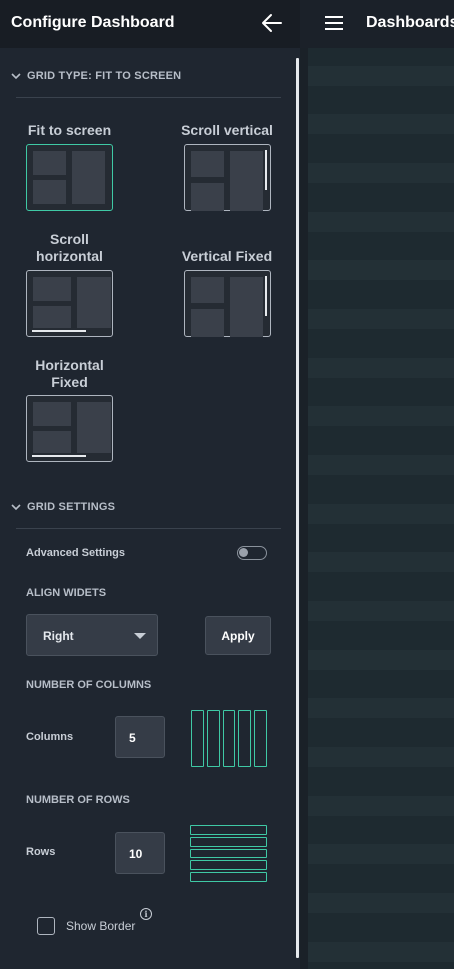 Image resolution: width=454 pixels, height=969 pixels. Describe the element at coordinates (69, 428) in the screenshot. I see `grid-option-horizontal-fixed` at that location.